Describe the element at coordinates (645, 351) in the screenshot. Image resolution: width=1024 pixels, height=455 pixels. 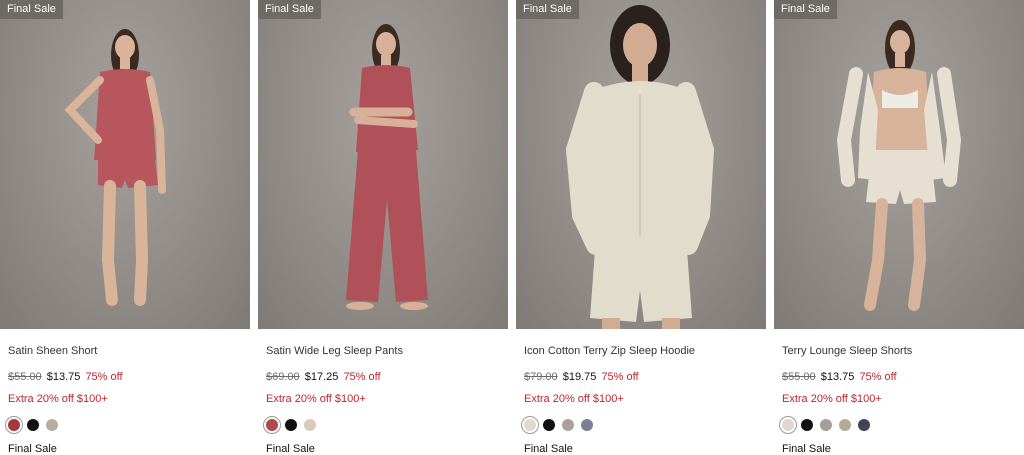
I see `product-name: Icon Cotton Terry Zip Sleep Hoodie` at that location.